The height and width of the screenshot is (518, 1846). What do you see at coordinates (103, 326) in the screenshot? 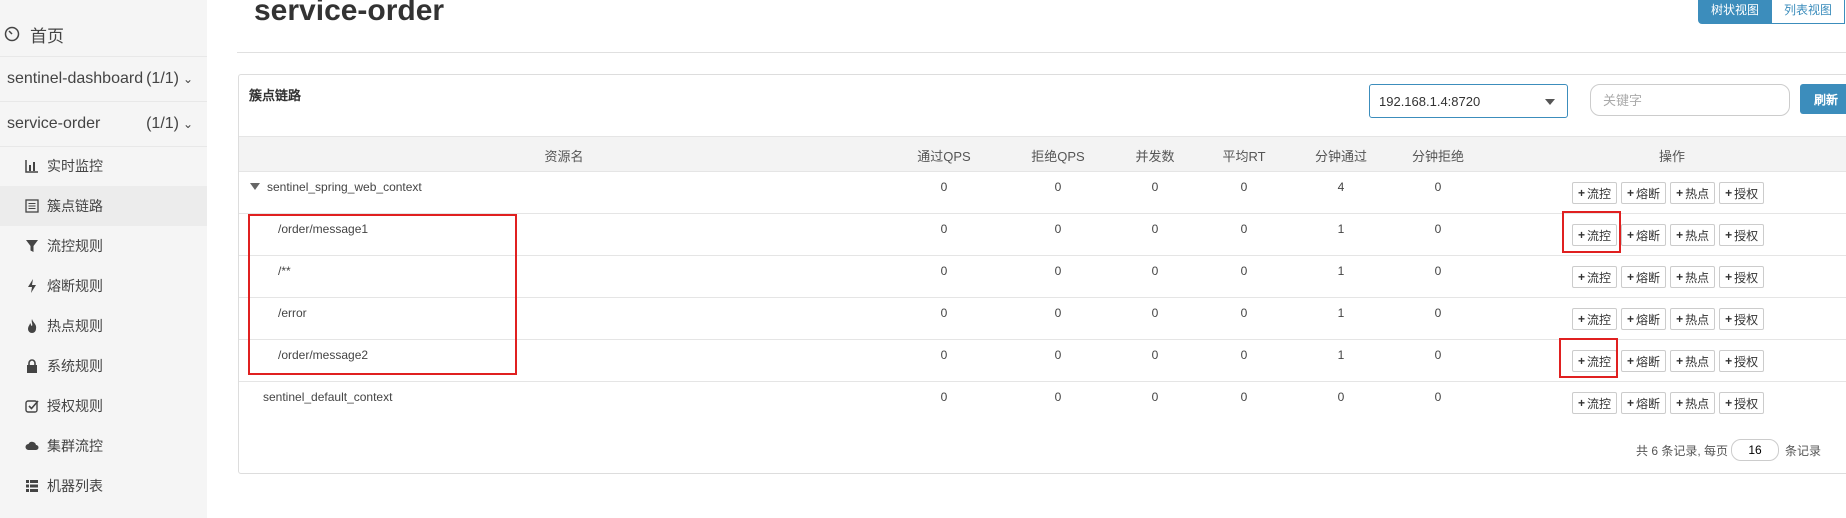
I see `sidebar-item-hotspot-rules: 热点规则` at bounding box center [103, 326].